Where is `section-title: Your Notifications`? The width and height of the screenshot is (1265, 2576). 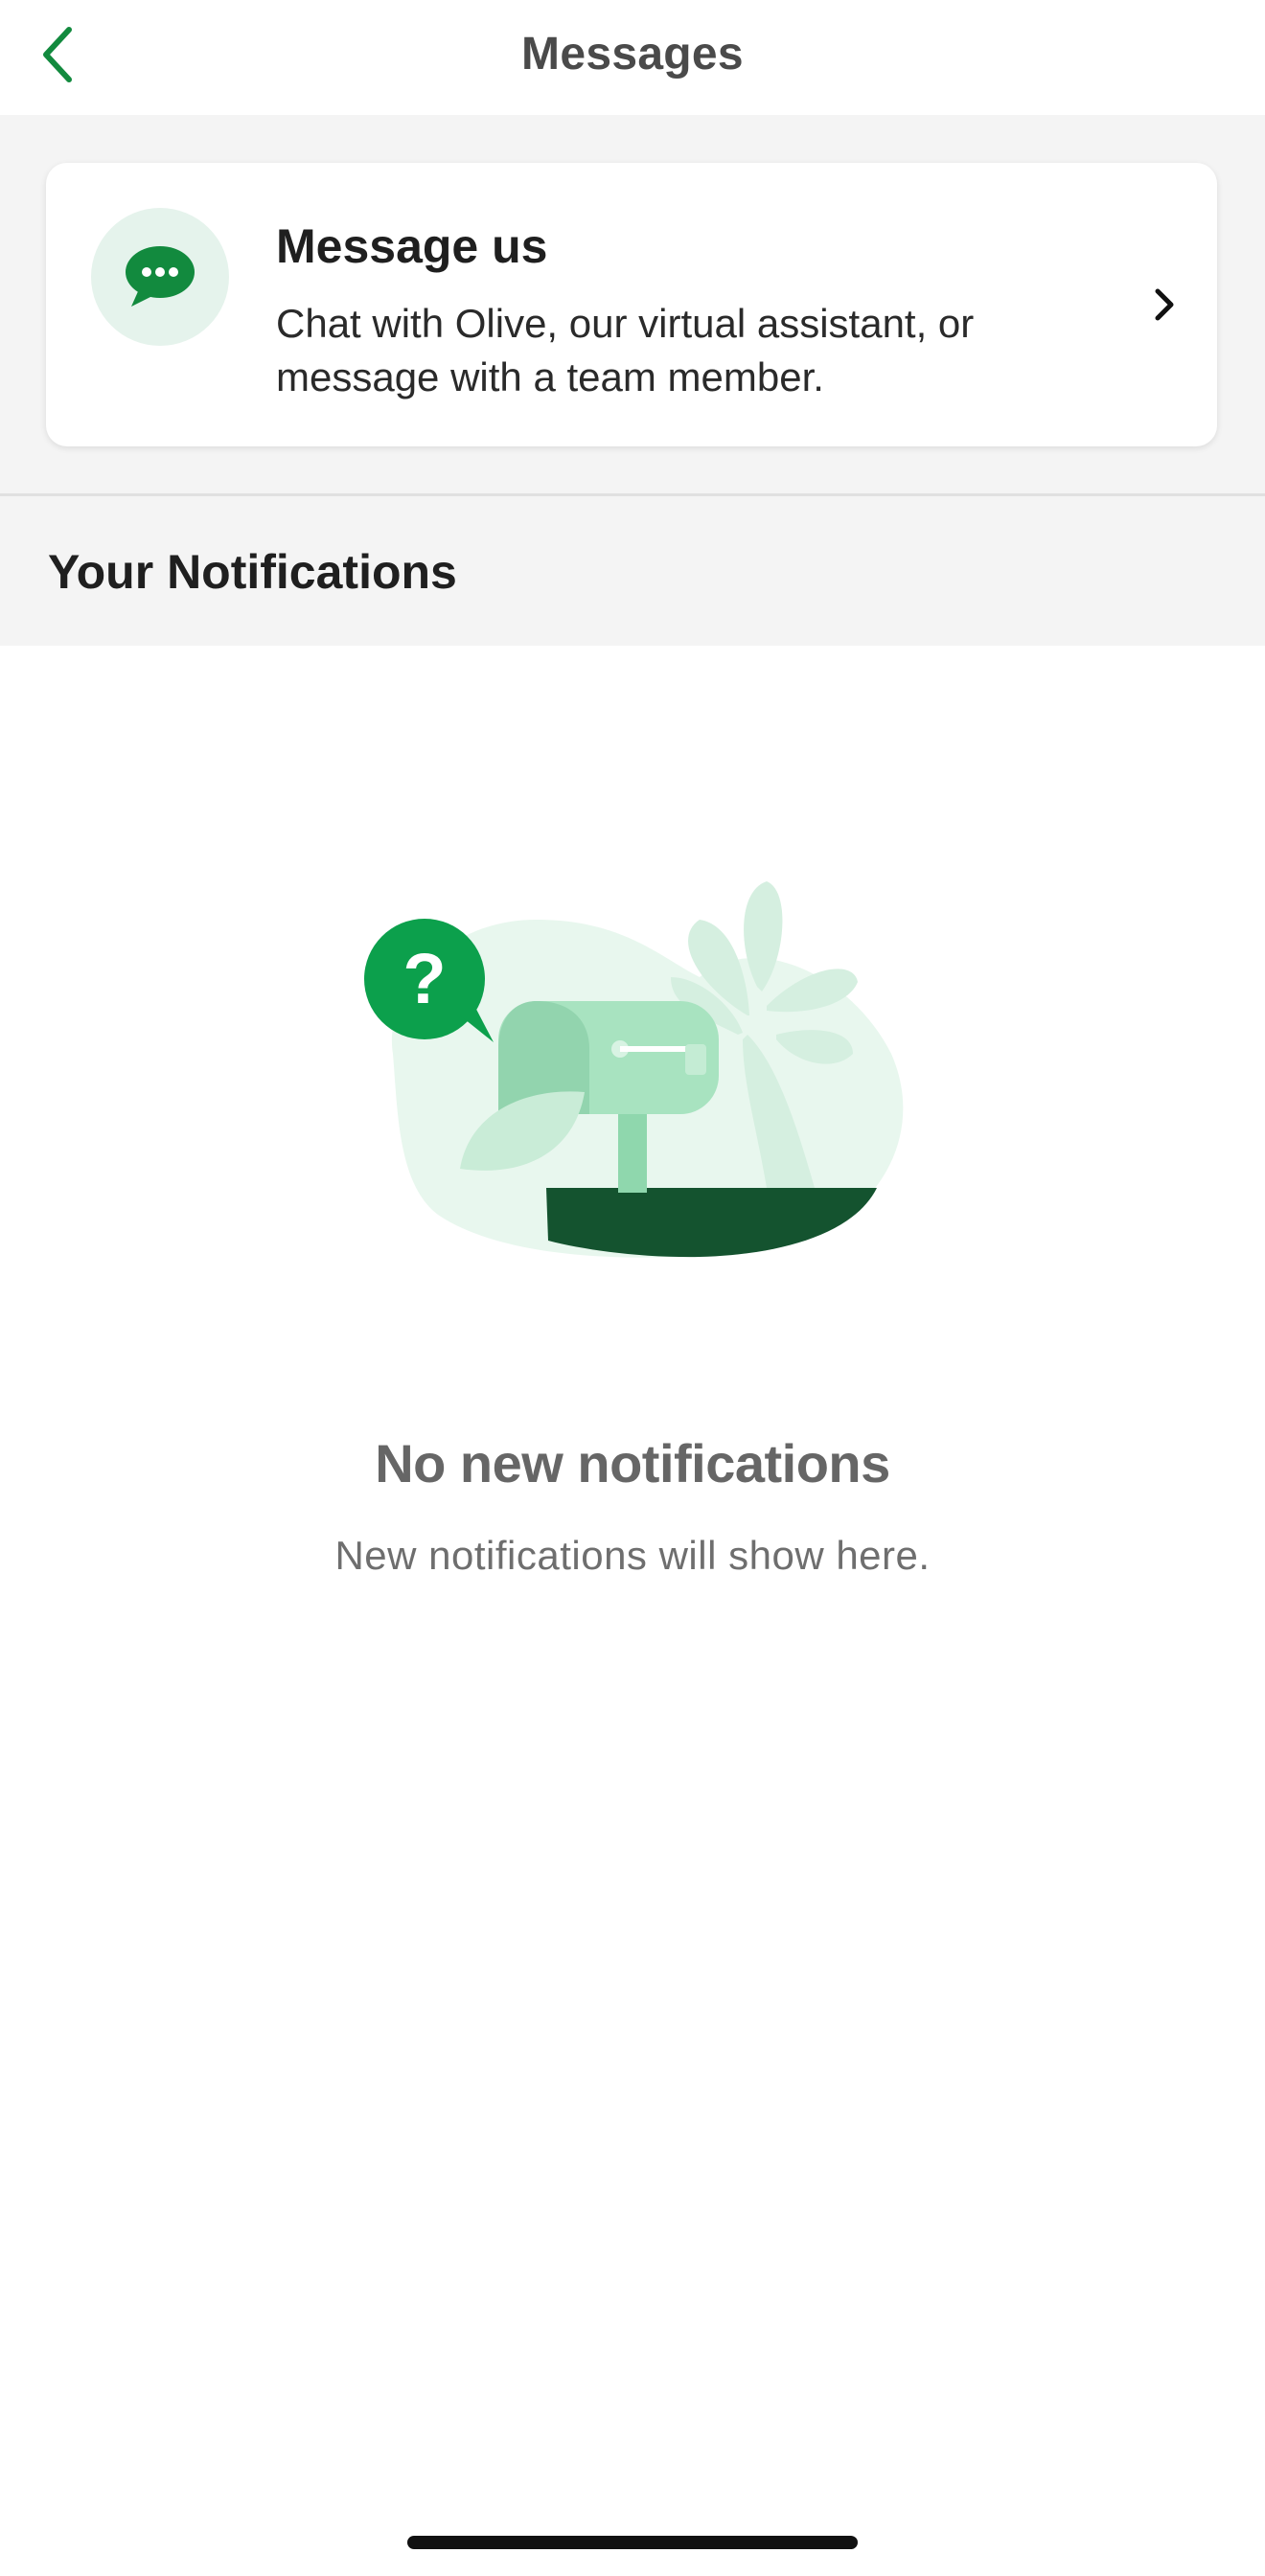
section-title: Your Notifications is located at coordinates (252, 572).